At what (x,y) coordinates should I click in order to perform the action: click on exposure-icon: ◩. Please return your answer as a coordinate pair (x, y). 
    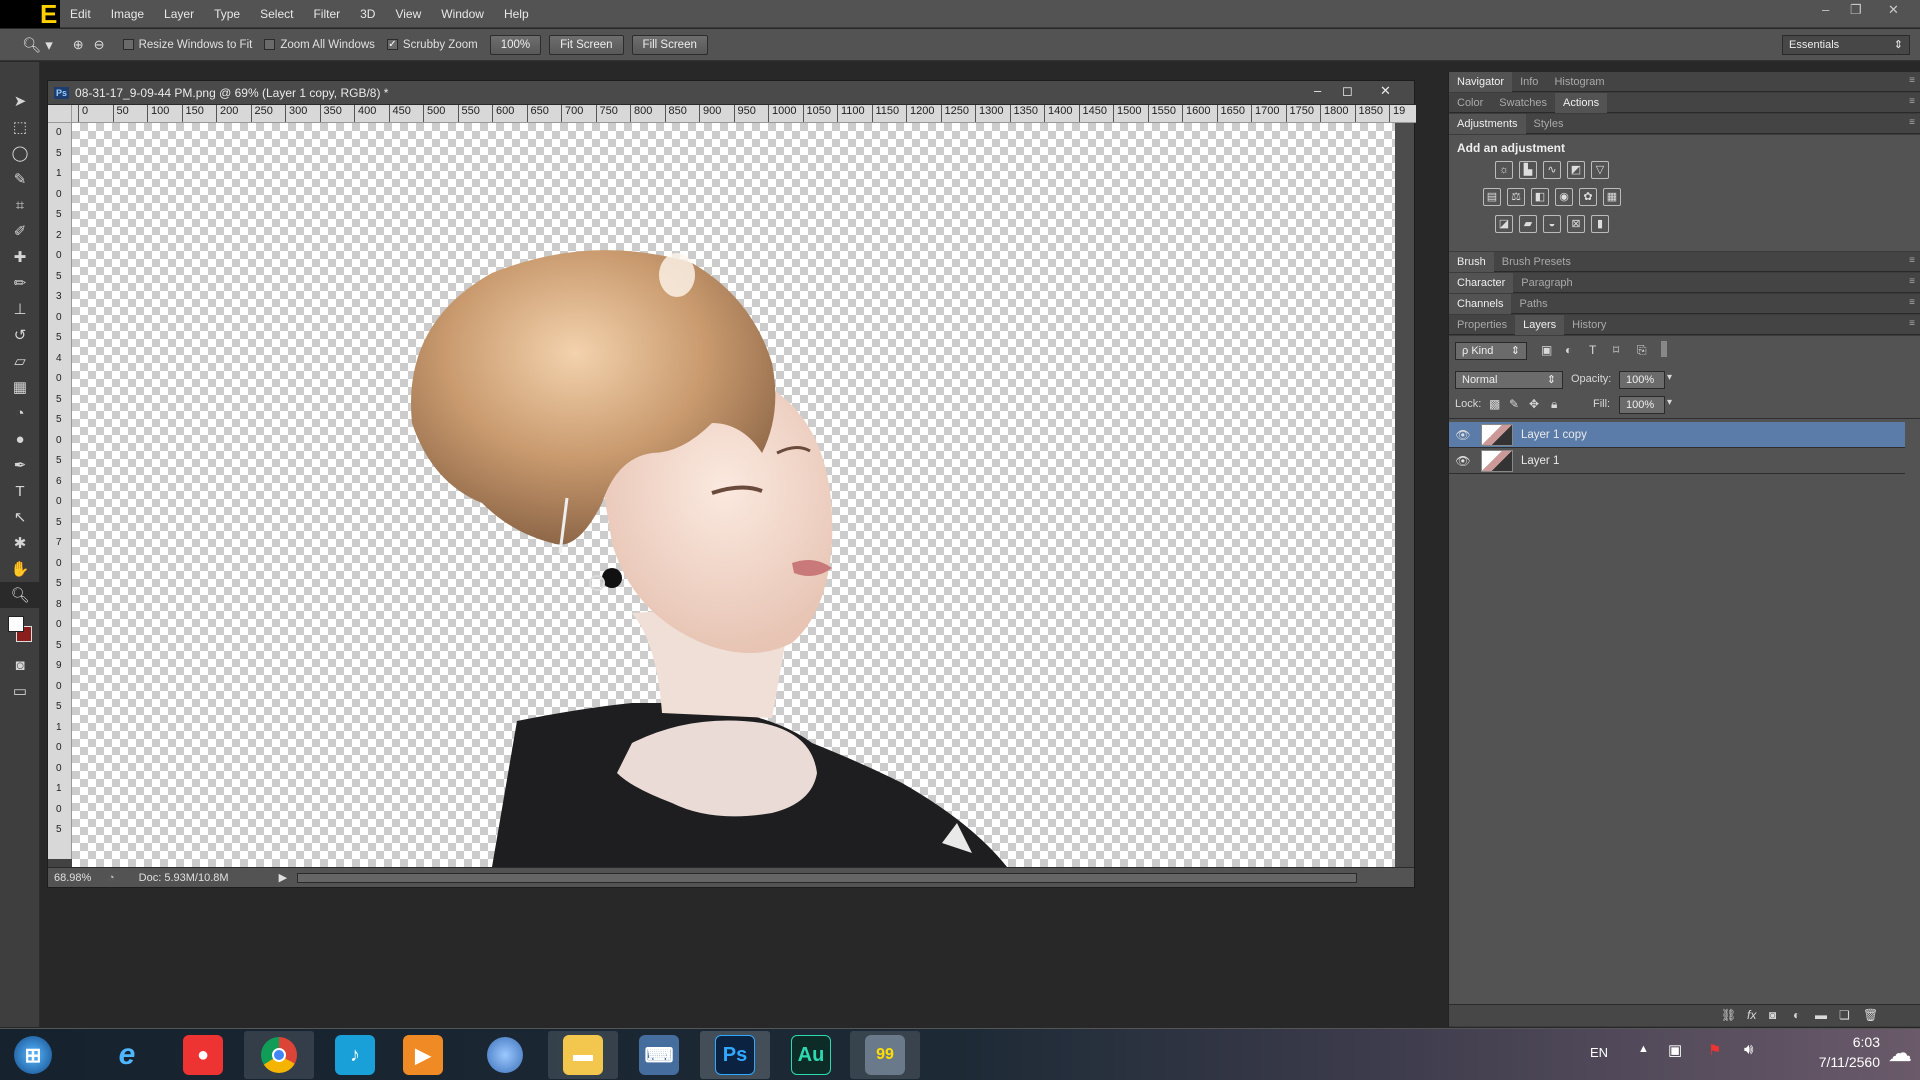
    Looking at the image, I should click on (1576, 170).